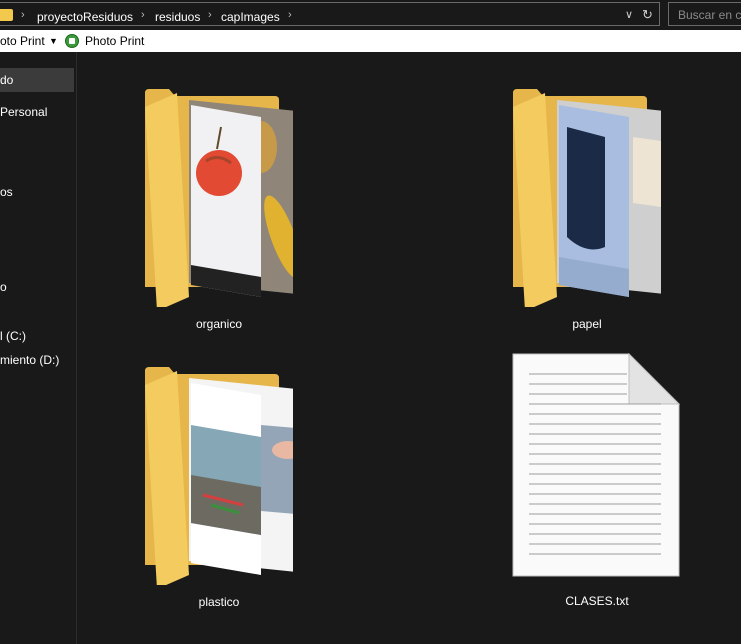  What do you see at coordinates (177, 17) in the screenshot?
I see `breadcrumb-item-residuos: residuos` at bounding box center [177, 17].